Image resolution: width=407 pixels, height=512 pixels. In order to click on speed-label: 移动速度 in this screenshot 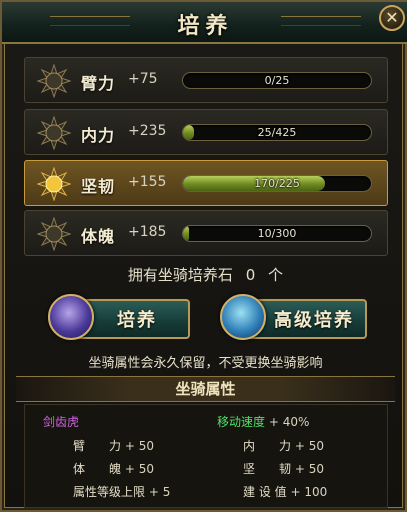, I will do `click(241, 422)`.